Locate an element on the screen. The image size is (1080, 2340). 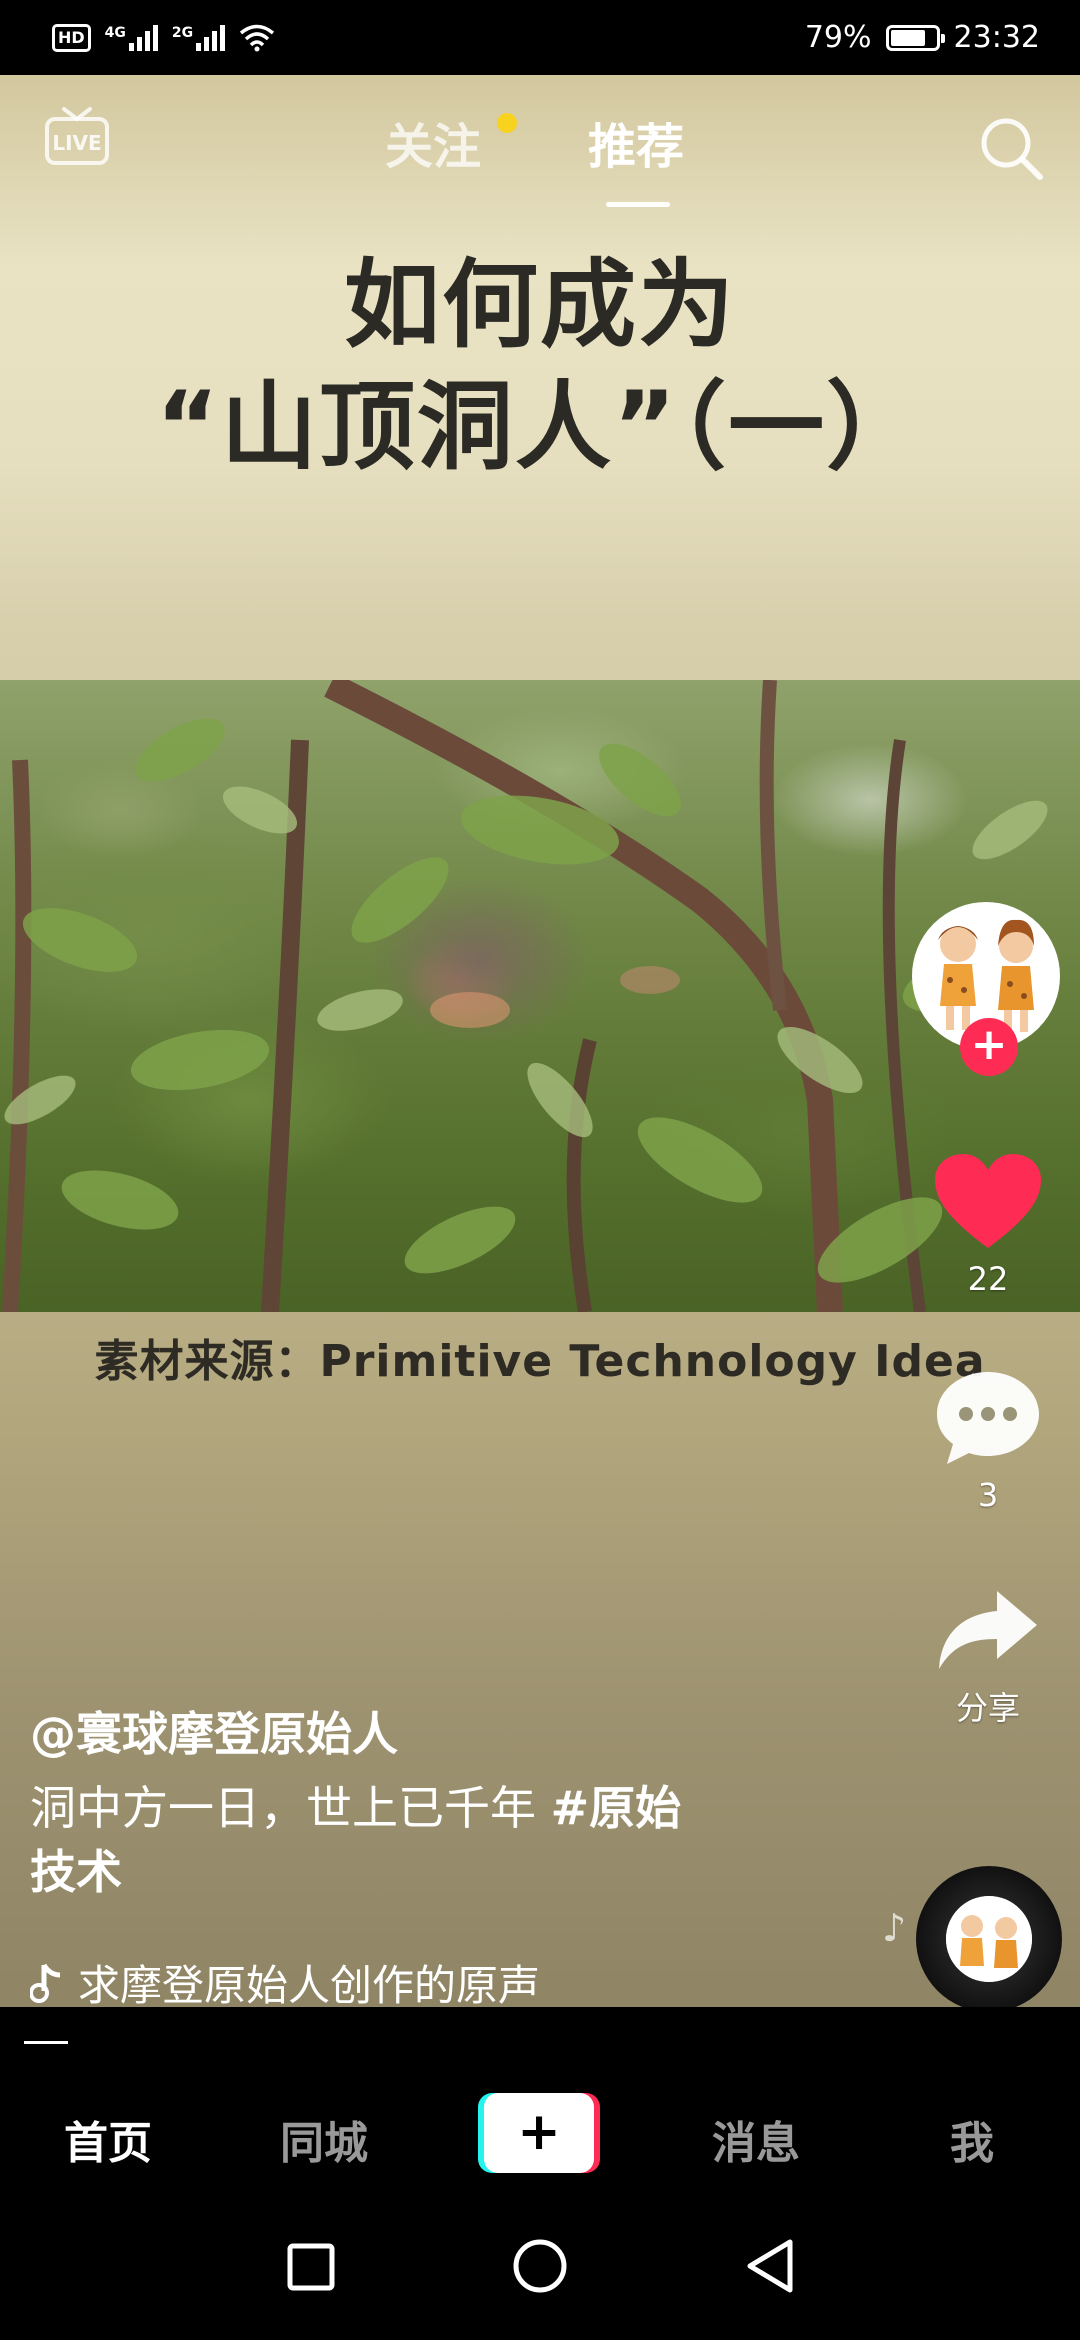
status-bar: HD 4G 2G 79% 23:32 is located at coordinates (540, 37).